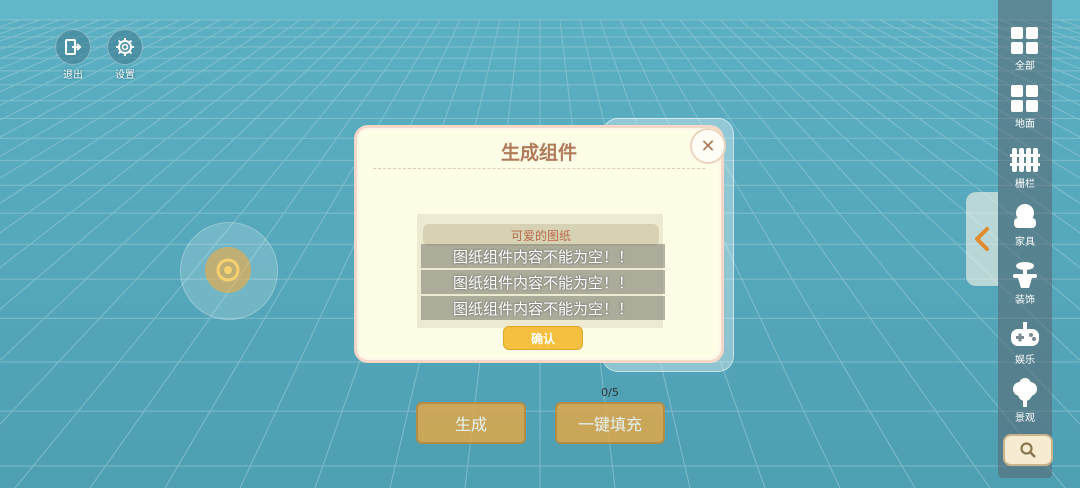 The height and width of the screenshot is (488, 1080). What do you see at coordinates (1025, 418) in the screenshot?
I see `sidebar-item-label: 景观` at bounding box center [1025, 418].